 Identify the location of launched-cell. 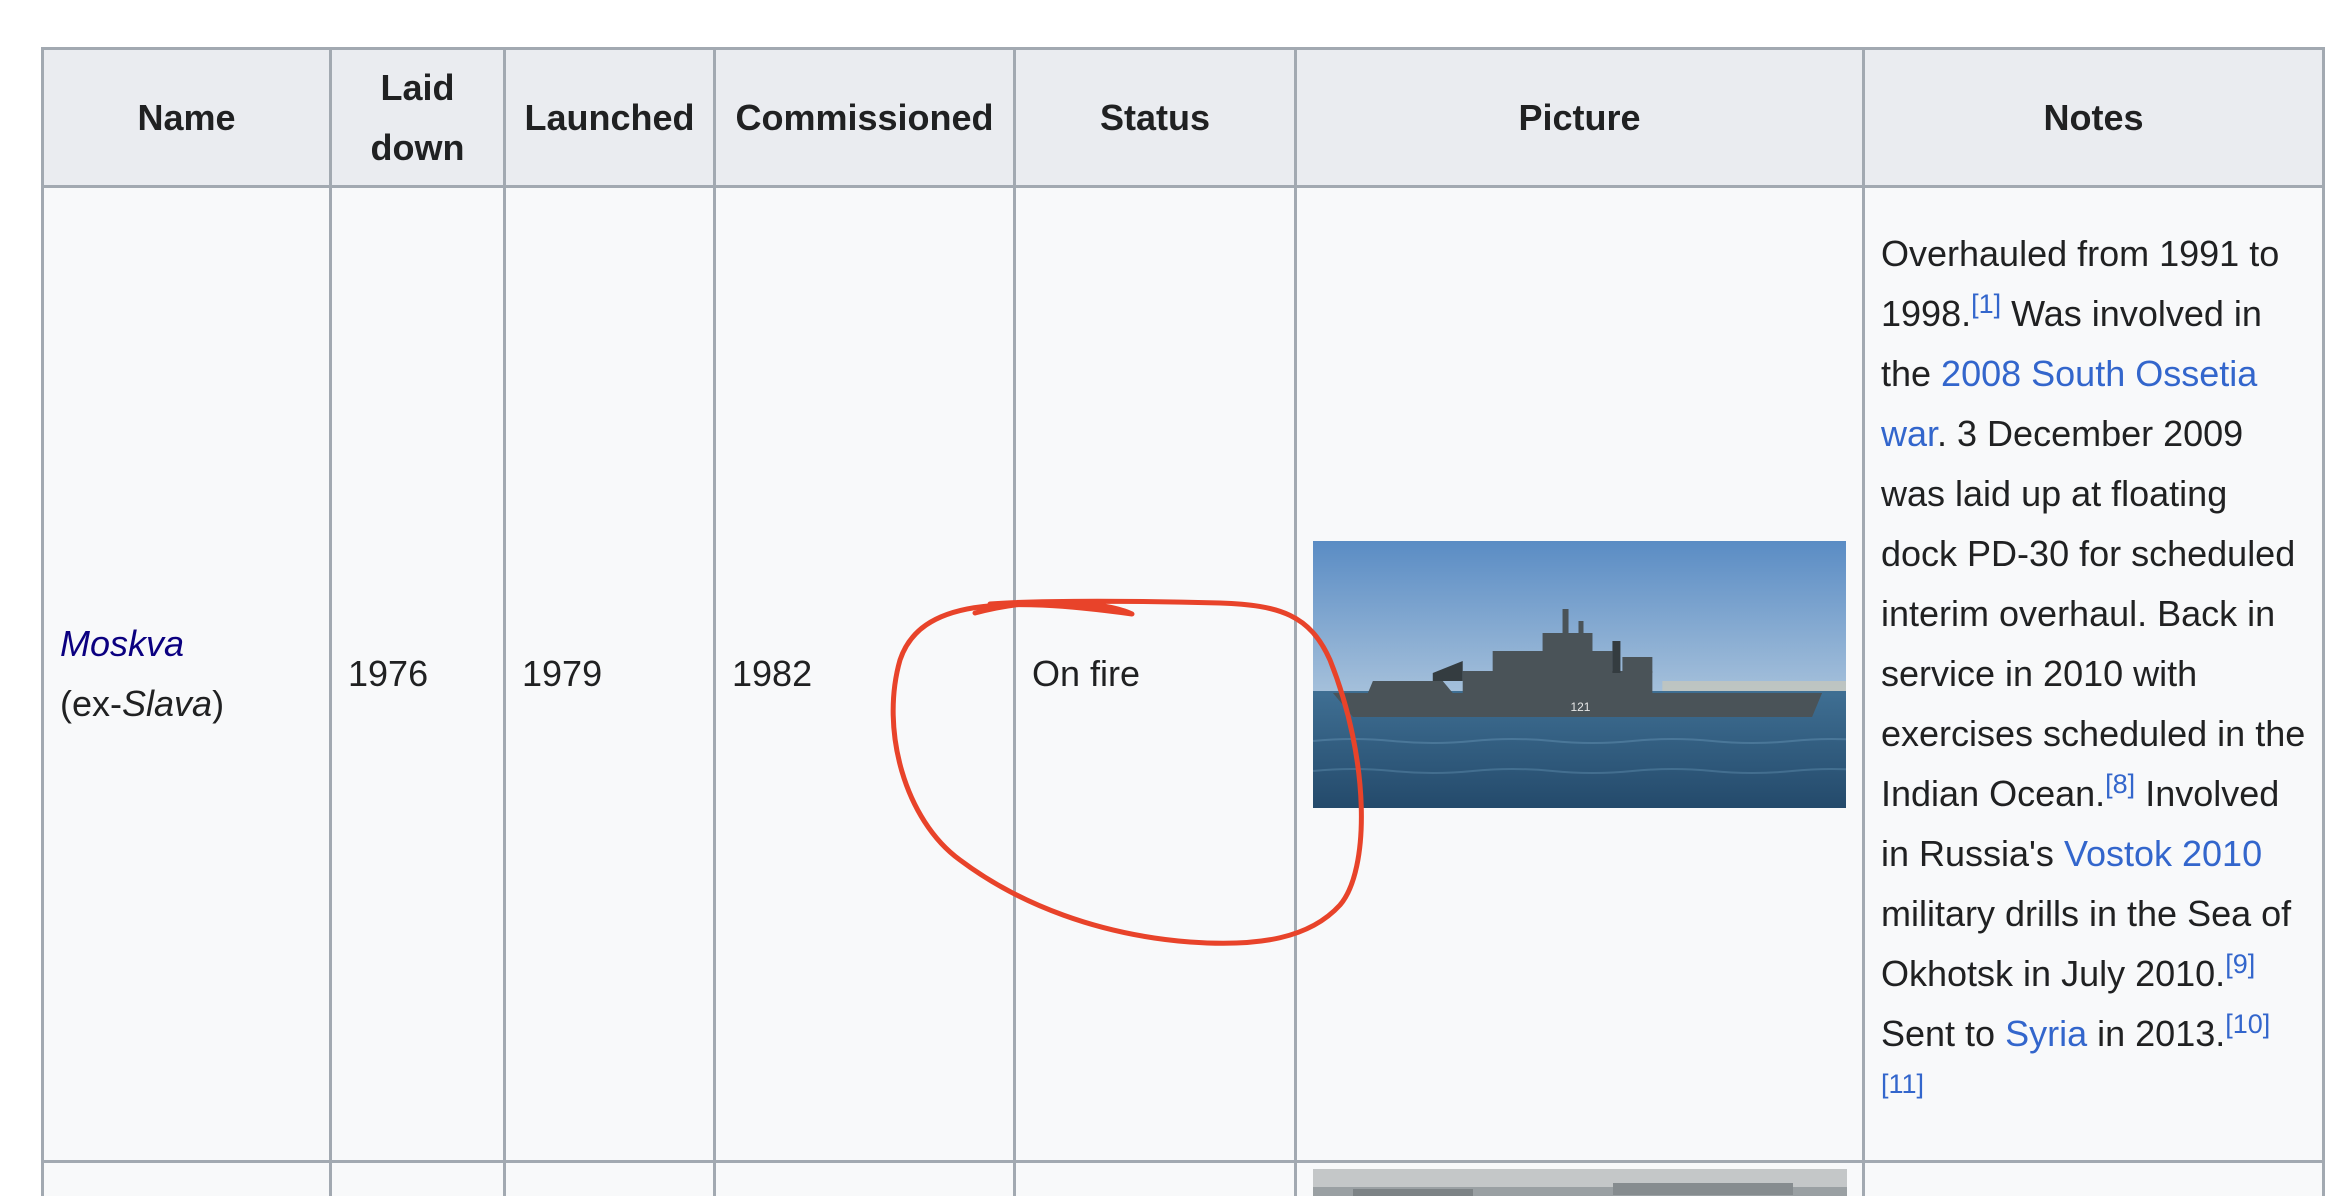
(609, 1178).